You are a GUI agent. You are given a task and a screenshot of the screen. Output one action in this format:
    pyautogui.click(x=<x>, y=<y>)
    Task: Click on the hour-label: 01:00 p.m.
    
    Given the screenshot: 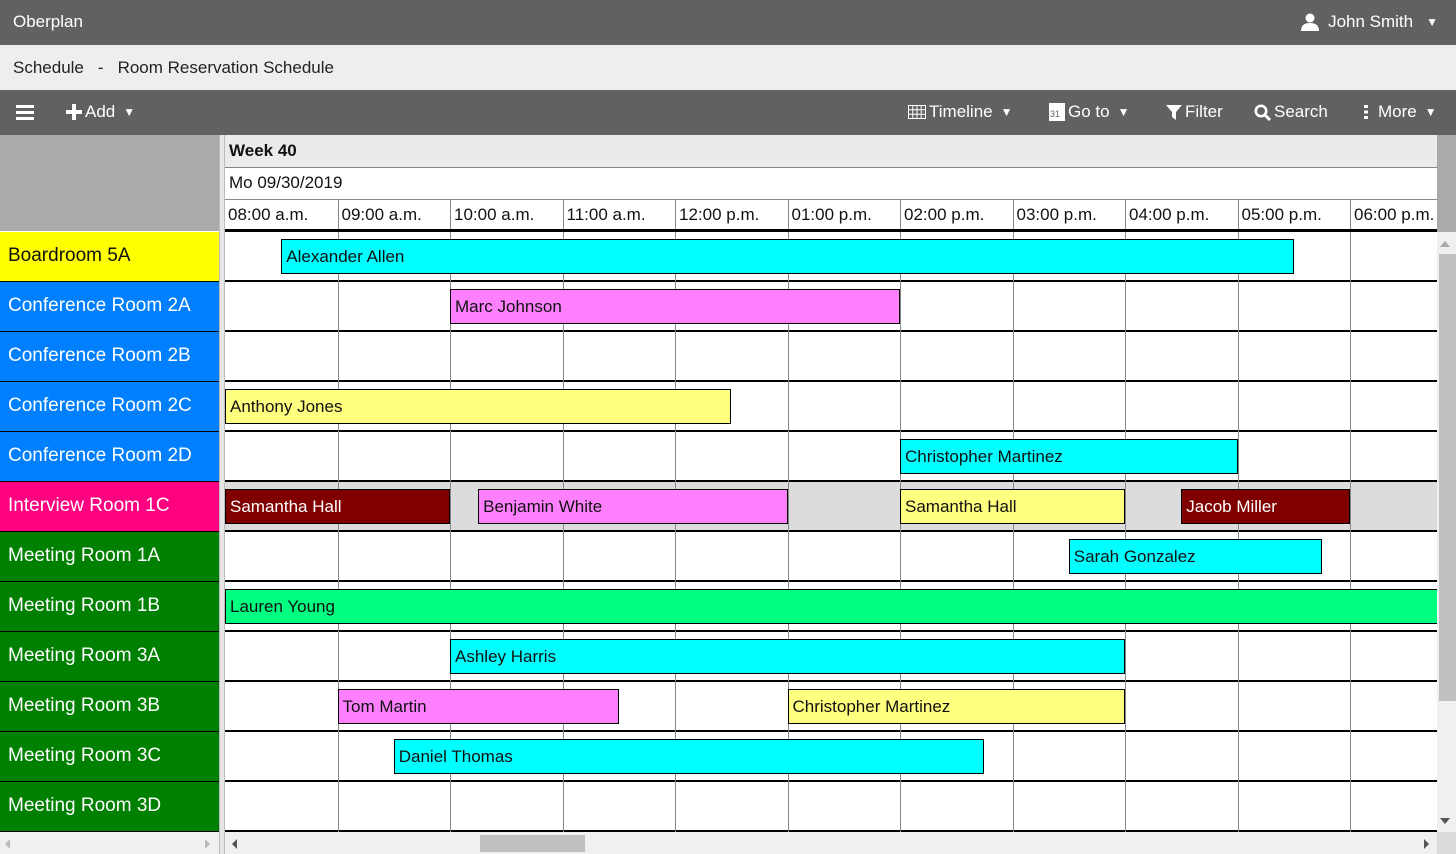 What is the action you would take?
    pyautogui.click(x=844, y=214)
    